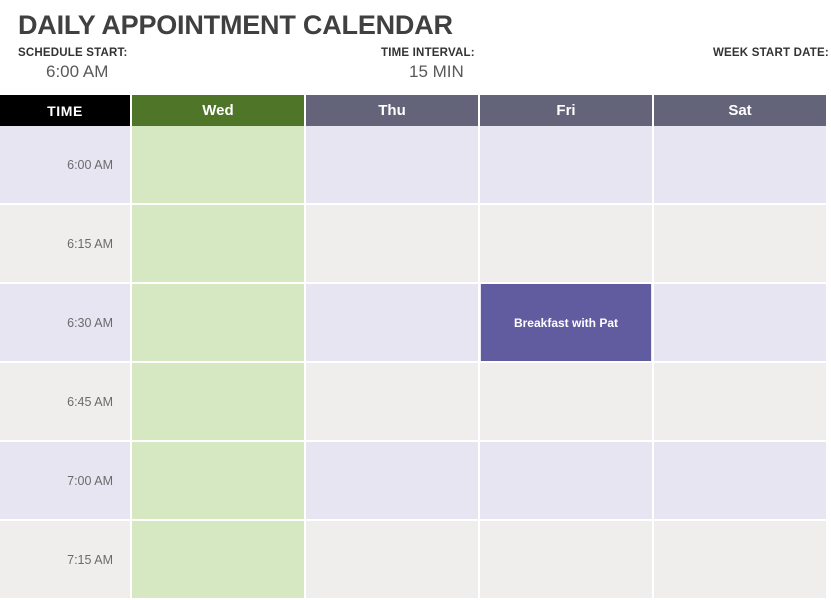 The image size is (831, 600). I want to click on setting-time-interval: TIME INTERVAL: 15 MIN, so click(428, 65).